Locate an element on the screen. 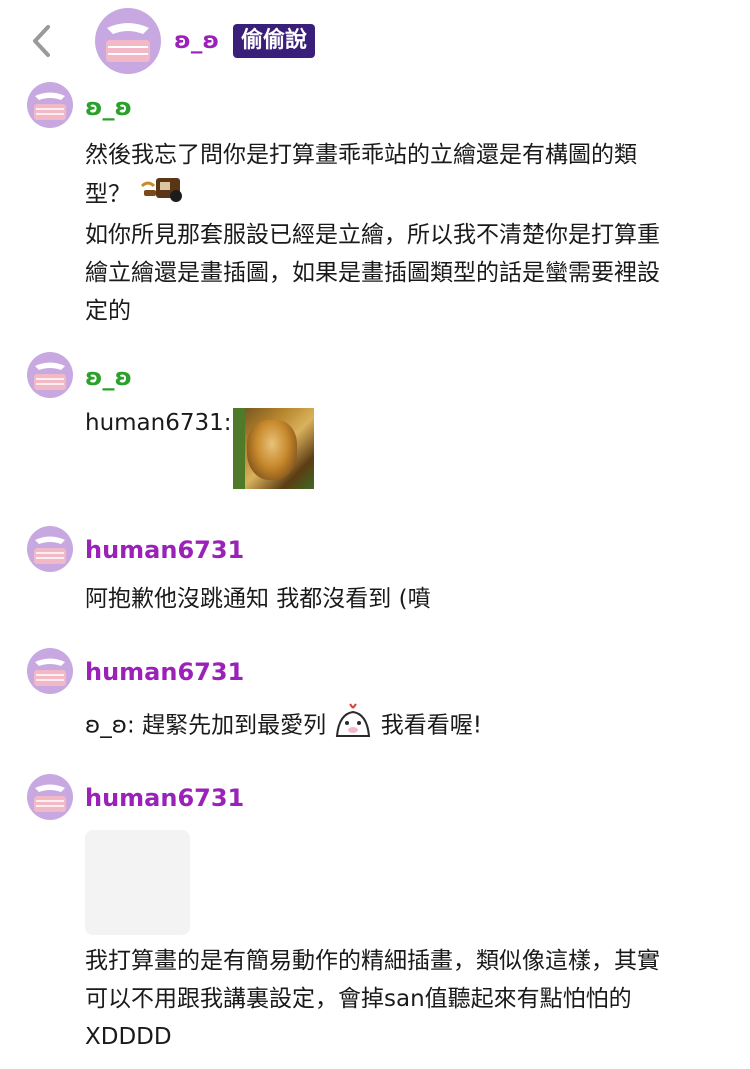 This screenshot has height=1069, width=750. reply-prefix: human6731: is located at coordinates (158, 423).